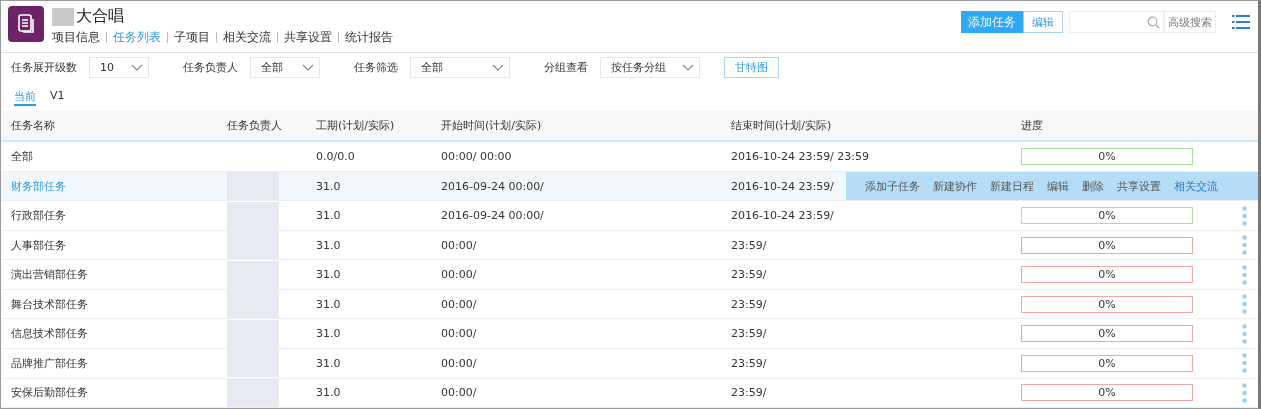  I want to click on nav-tab: 子项目, so click(192, 37).